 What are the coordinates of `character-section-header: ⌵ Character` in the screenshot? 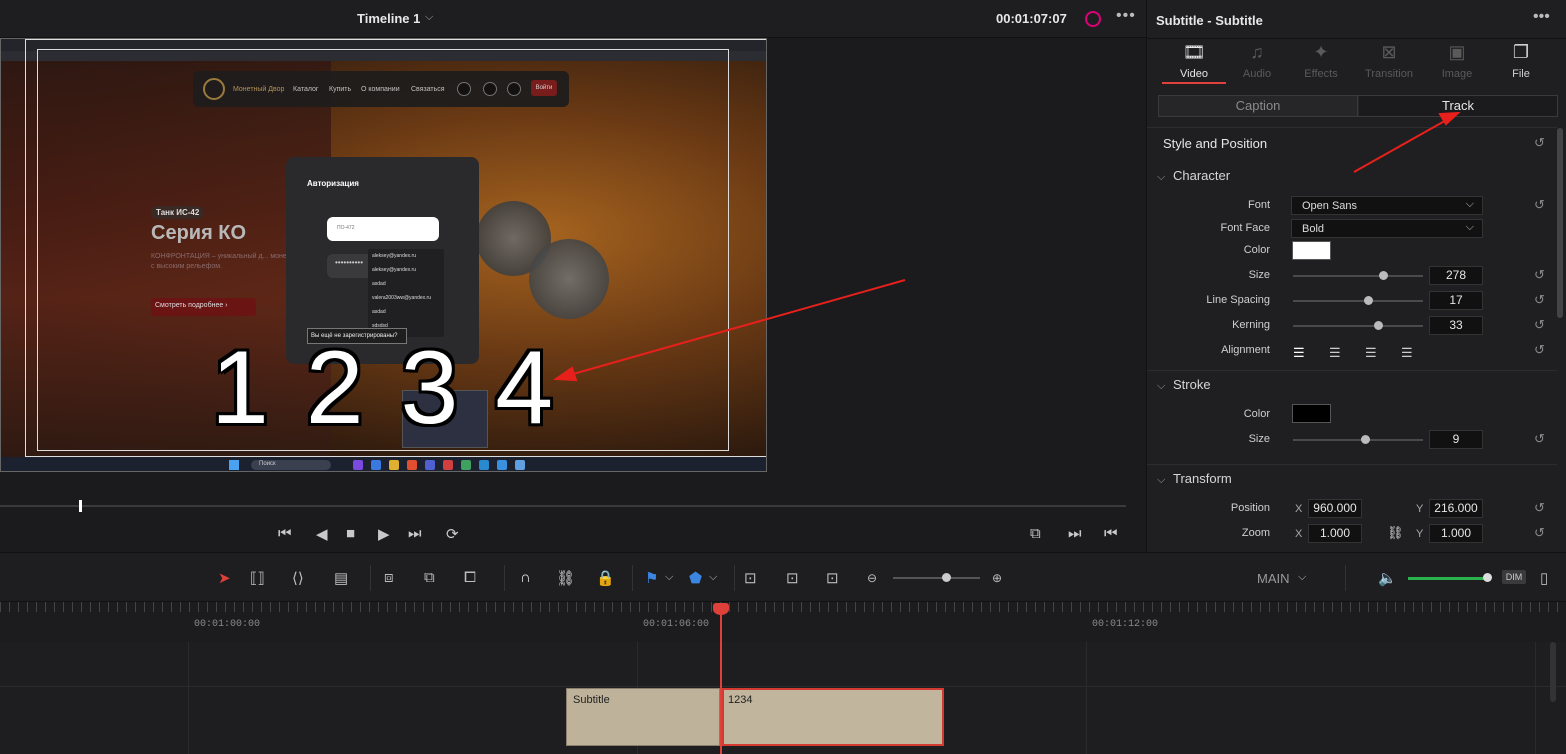 It's located at (1193, 176).